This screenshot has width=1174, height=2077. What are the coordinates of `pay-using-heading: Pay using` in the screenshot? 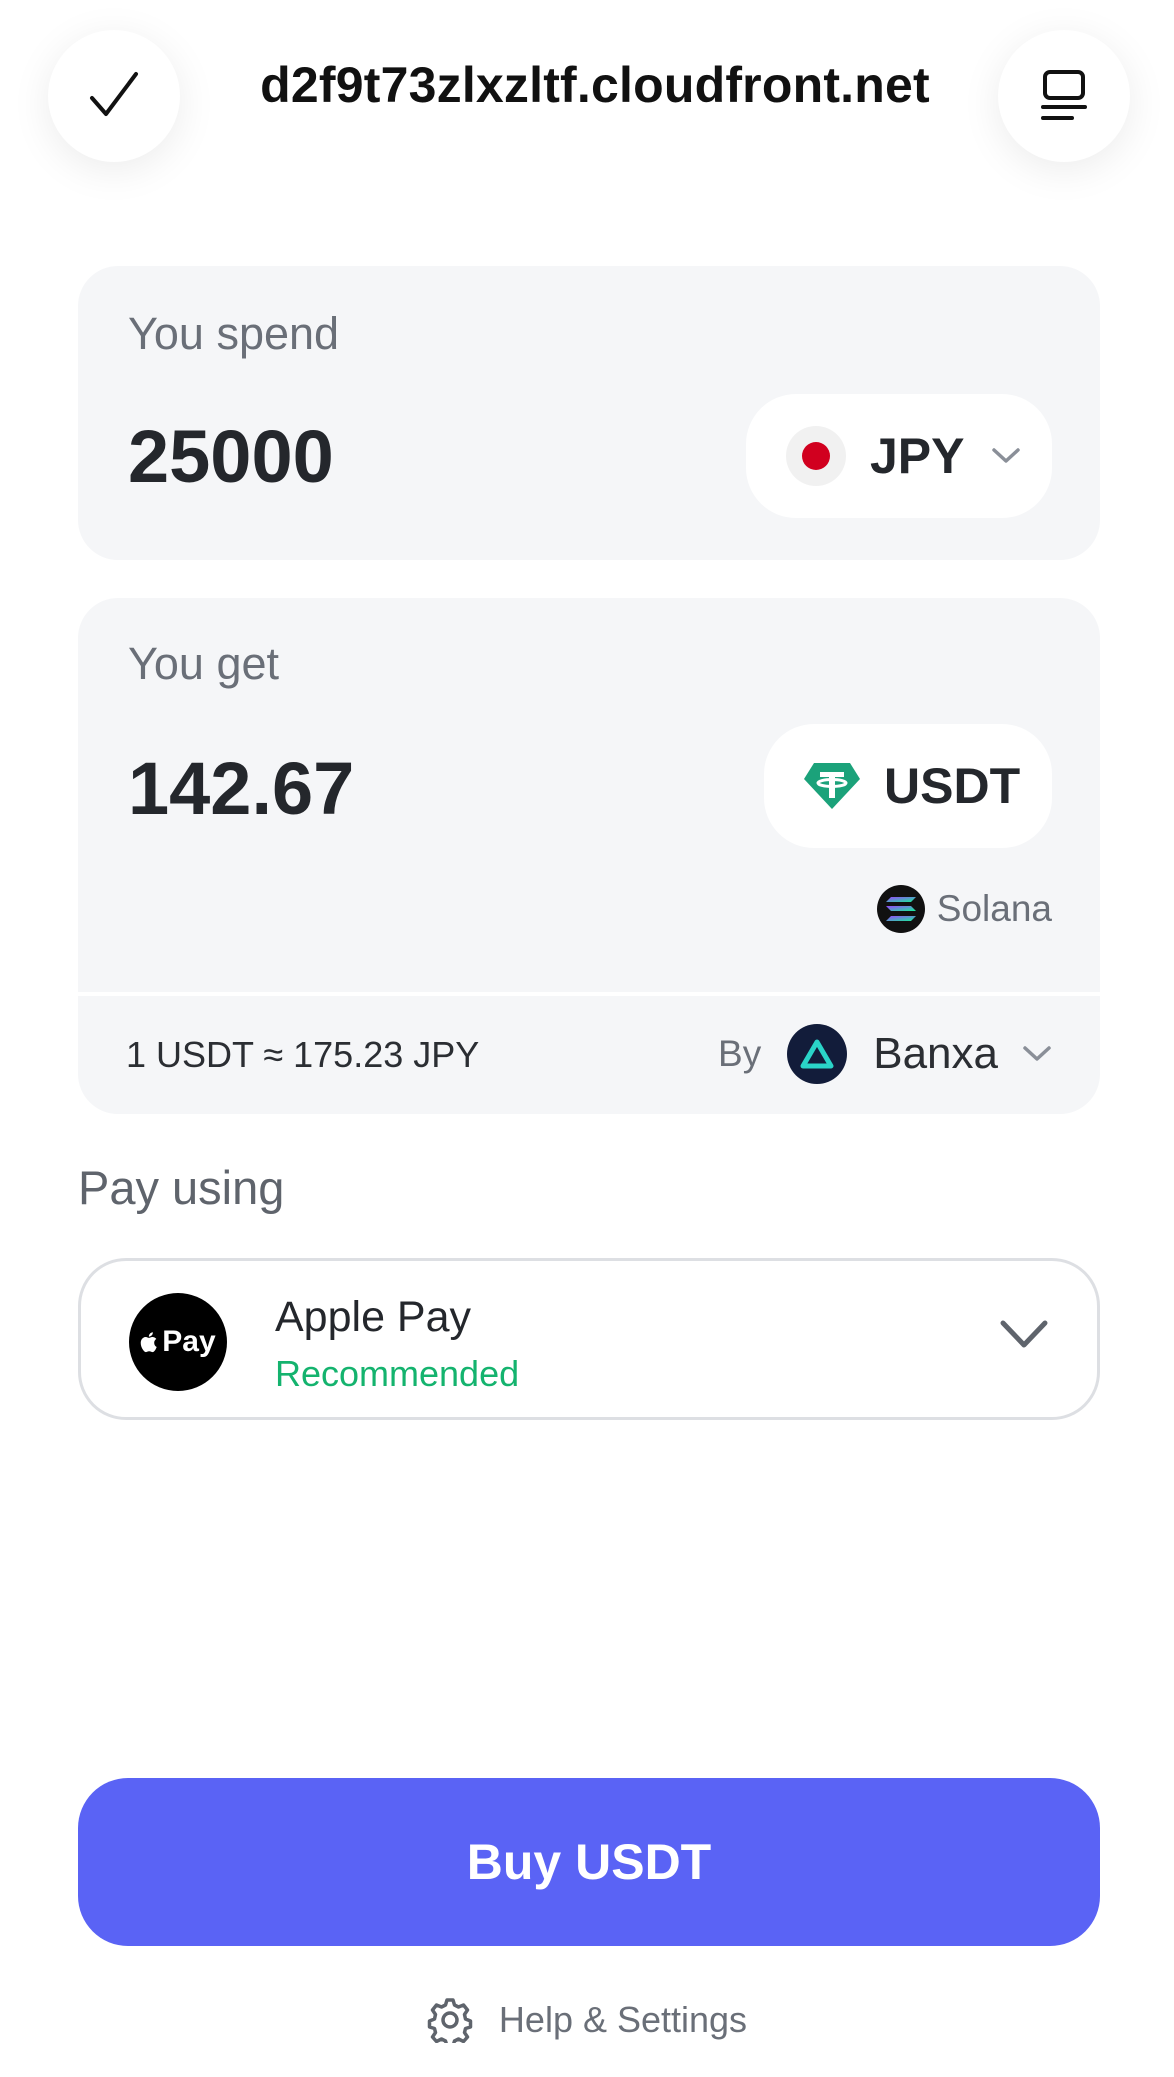 It's located at (181, 1187).